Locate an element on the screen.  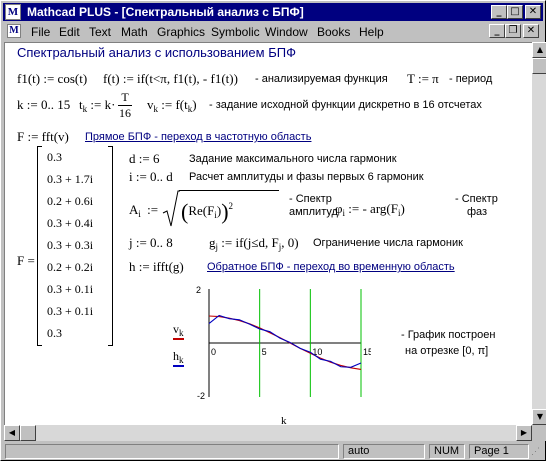
y-tick-label: -2 is located at coordinates (201, 396).